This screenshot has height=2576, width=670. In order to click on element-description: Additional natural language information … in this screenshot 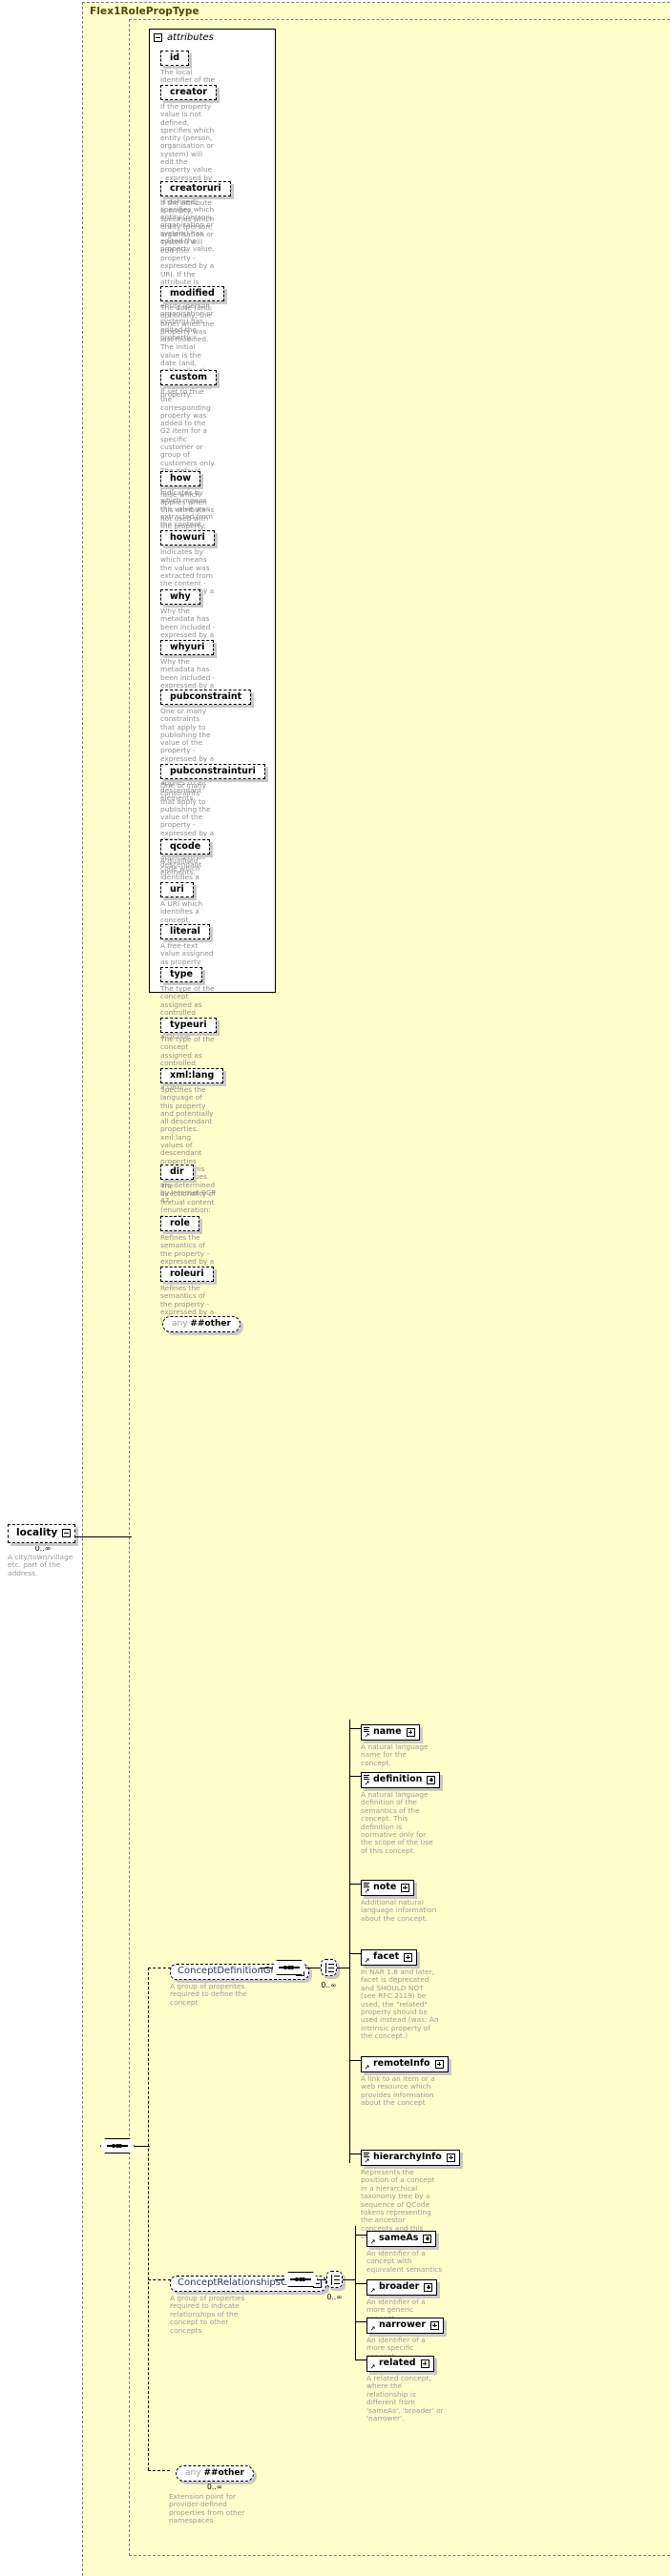, I will do `click(399, 1910)`.